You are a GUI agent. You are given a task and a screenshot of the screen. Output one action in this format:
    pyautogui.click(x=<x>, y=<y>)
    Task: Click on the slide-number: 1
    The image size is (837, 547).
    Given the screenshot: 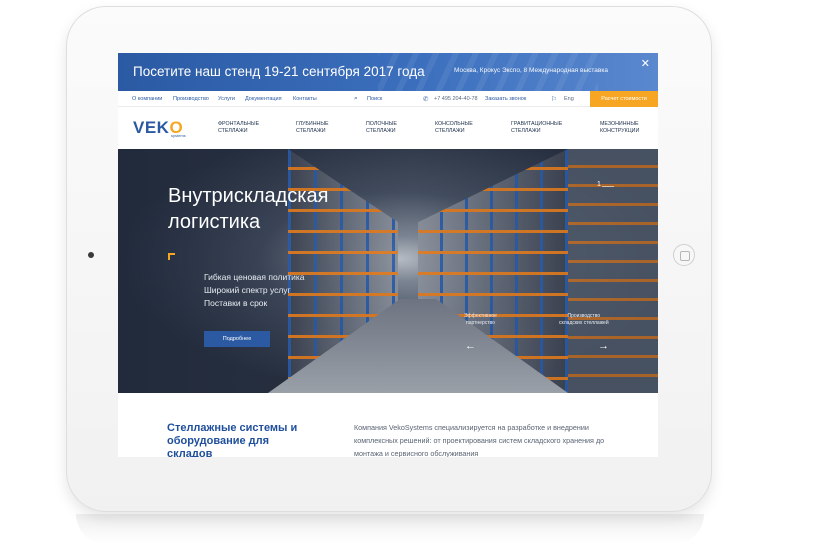 What is the action you would take?
    pyautogui.click(x=599, y=184)
    